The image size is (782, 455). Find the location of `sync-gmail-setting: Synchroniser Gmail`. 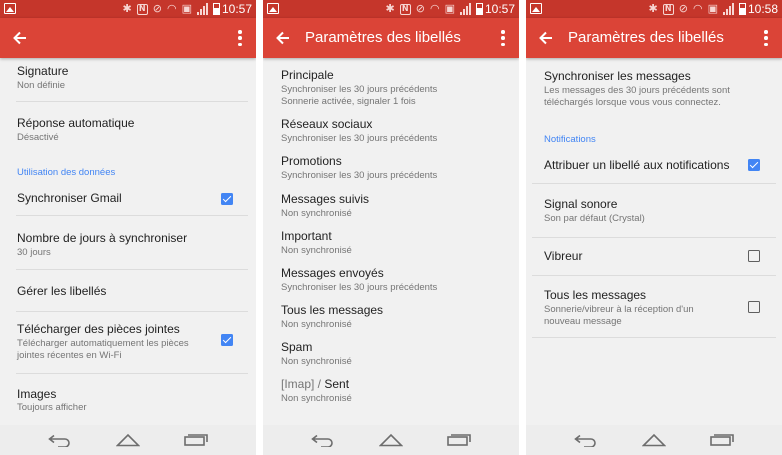

sync-gmail-setting: Synchroniser Gmail is located at coordinates (128, 199).